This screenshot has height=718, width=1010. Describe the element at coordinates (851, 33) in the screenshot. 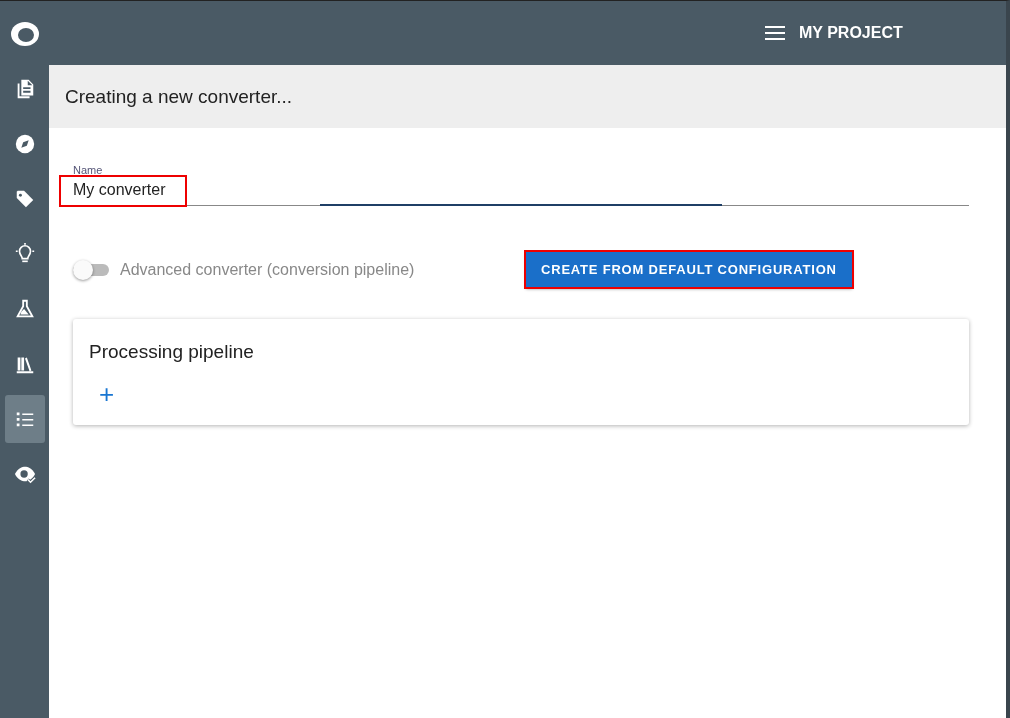

I see `project-name: MY PROJECT` at that location.